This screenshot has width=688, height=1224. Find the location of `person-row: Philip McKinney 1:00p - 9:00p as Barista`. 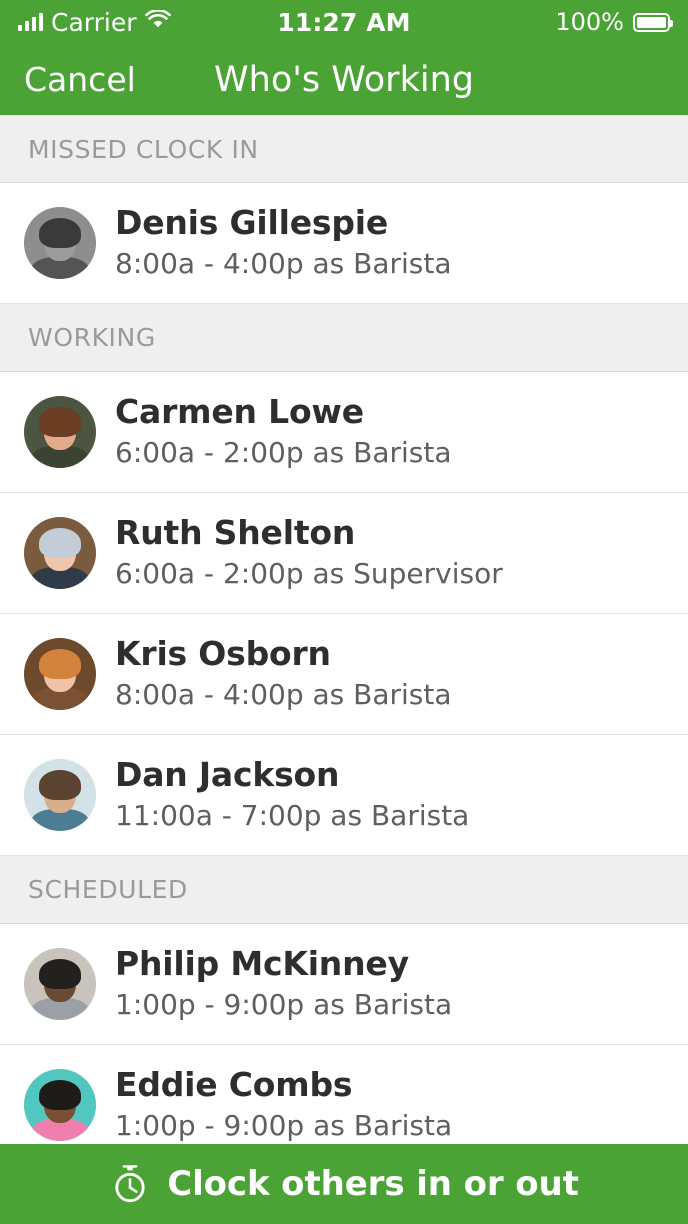

person-row: Philip McKinney 1:00p - 9:00p as Barista is located at coordinates (344, 984).